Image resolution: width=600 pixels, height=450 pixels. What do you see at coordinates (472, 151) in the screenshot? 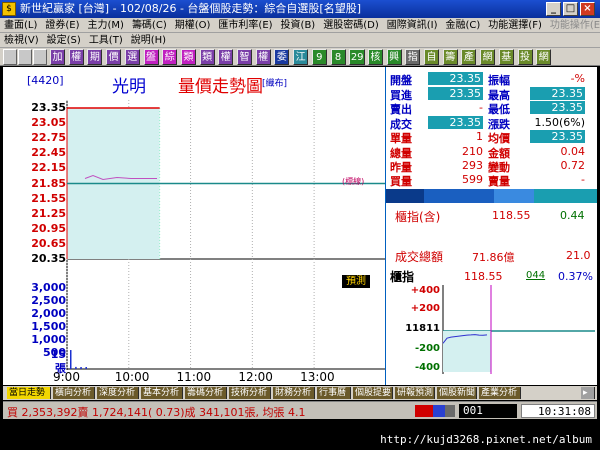
I see `total-volume-value: 210` at bounding box center [472, 151].